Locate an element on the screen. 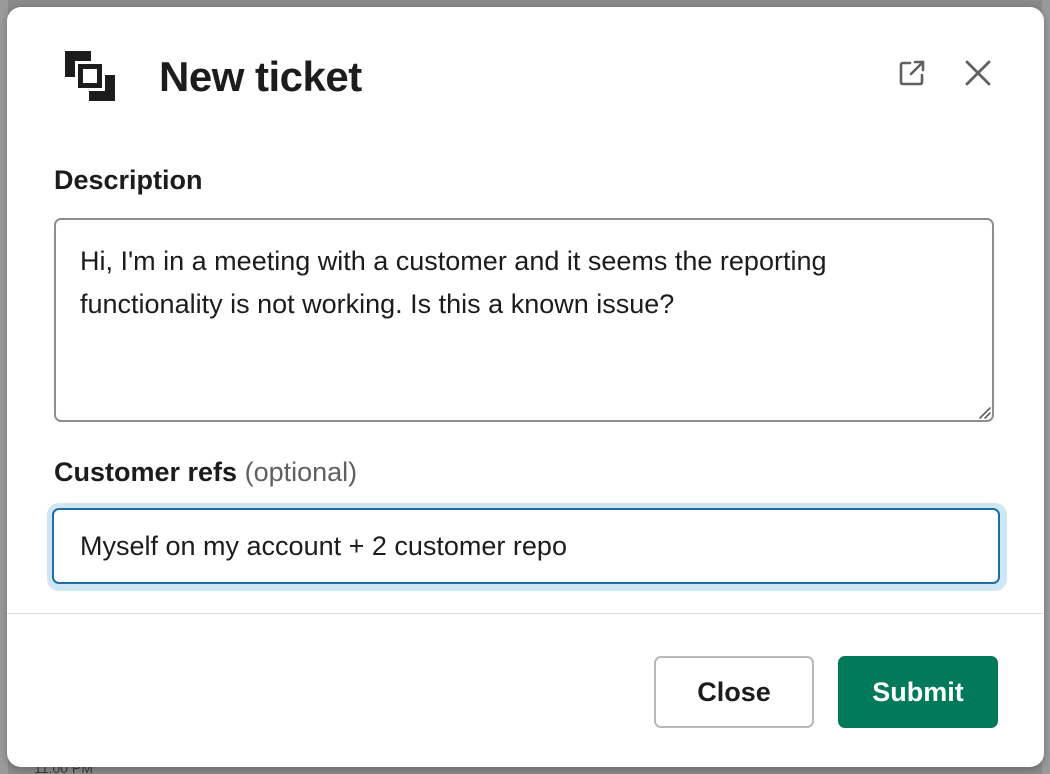  close-icon is located at coordinates (978, 73).